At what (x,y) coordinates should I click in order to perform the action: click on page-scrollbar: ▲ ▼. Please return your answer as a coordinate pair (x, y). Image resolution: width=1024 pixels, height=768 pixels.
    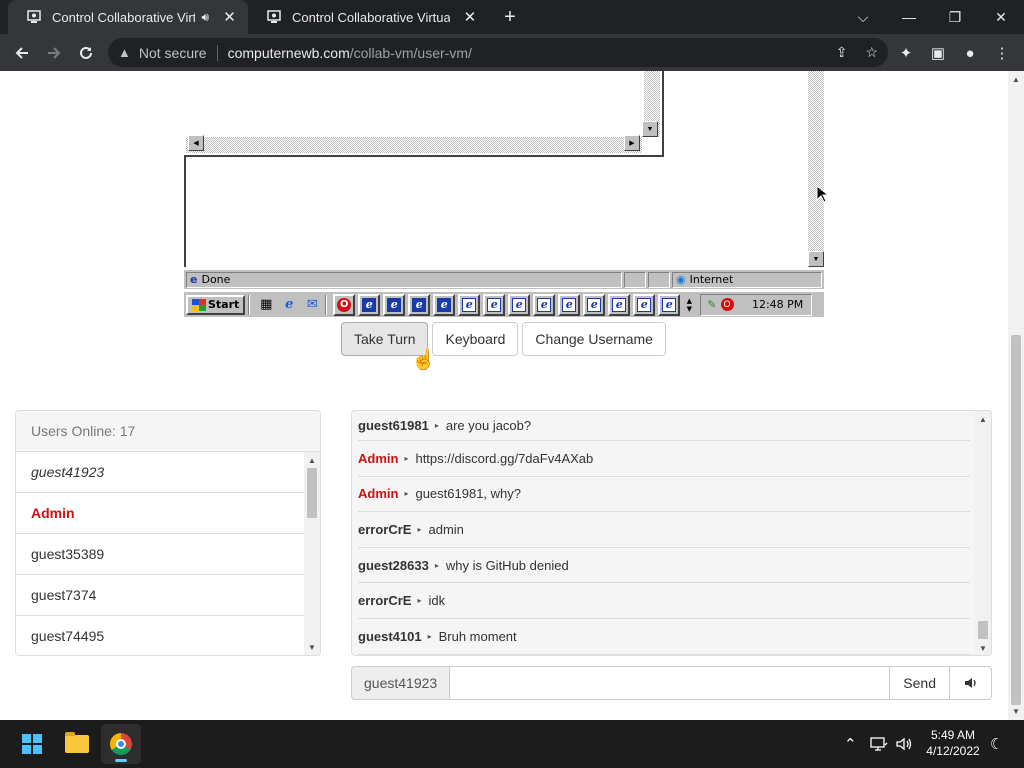
    Looking at the image, I should click on (1016, 395).